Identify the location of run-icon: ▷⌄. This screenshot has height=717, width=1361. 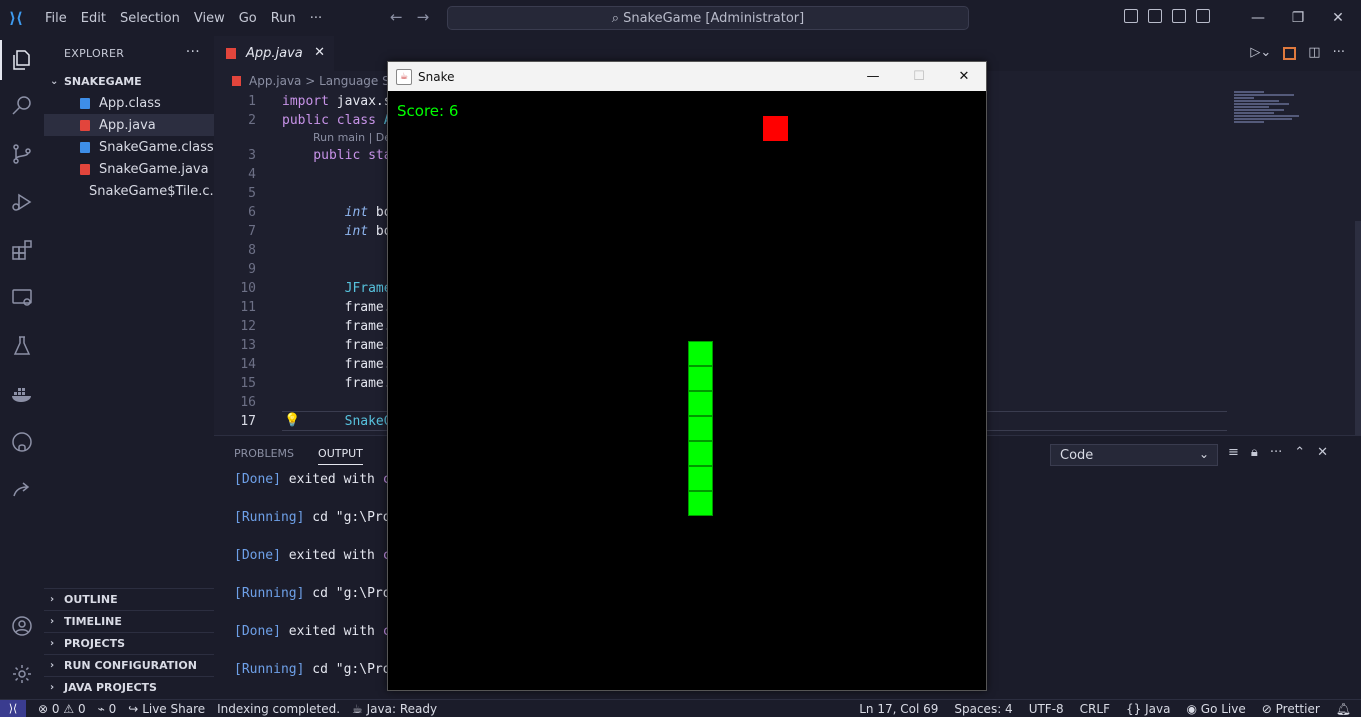
(1260, 52).